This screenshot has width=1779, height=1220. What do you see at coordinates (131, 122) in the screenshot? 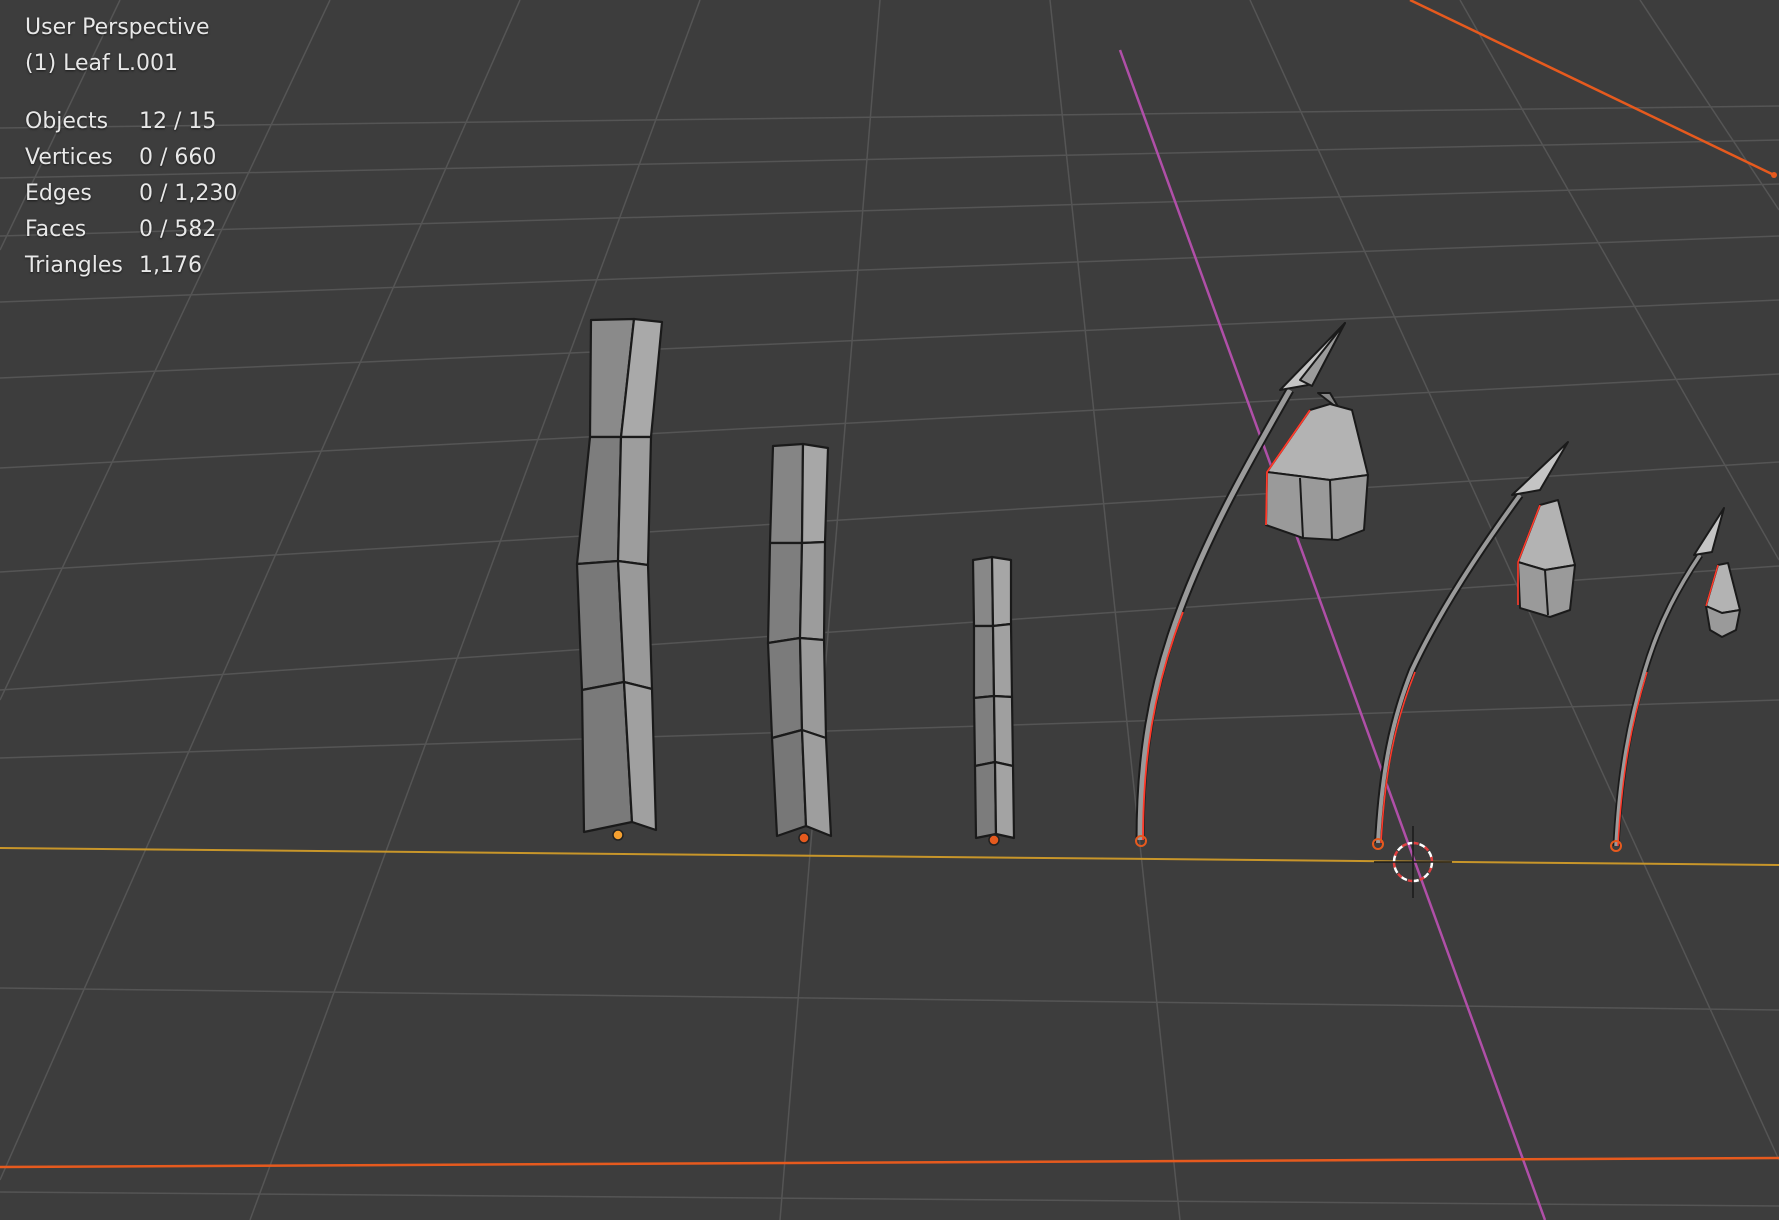
I see `stats-row-objects: Objects 12 / 15` at bounding box center [131, 122].